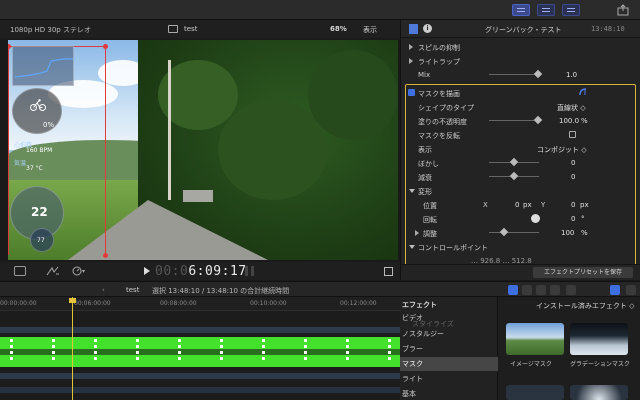  I want to click on pos-x-value: 0, so click(517, 205).